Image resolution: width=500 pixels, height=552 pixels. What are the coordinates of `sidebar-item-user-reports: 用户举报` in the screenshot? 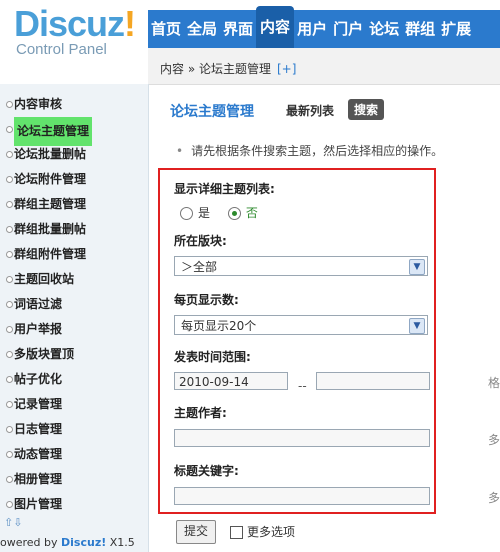 It's located at (74, 329).